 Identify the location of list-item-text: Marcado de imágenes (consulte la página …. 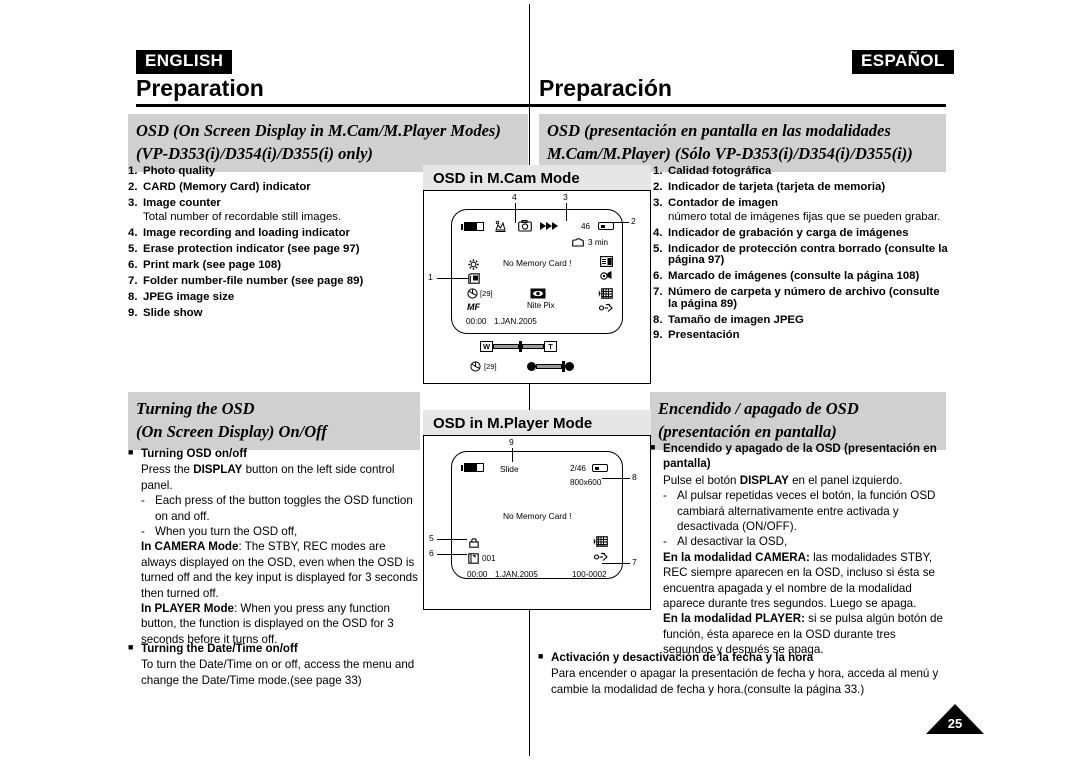
(794, 276).